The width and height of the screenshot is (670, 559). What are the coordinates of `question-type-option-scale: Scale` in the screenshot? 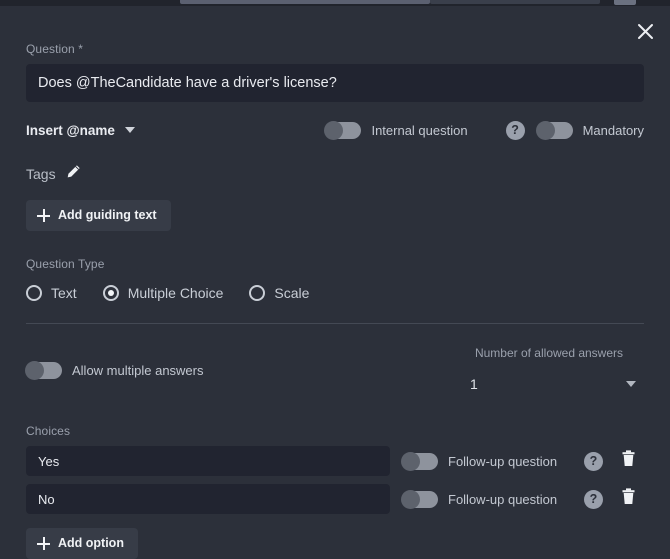 It's located at (279, 293).